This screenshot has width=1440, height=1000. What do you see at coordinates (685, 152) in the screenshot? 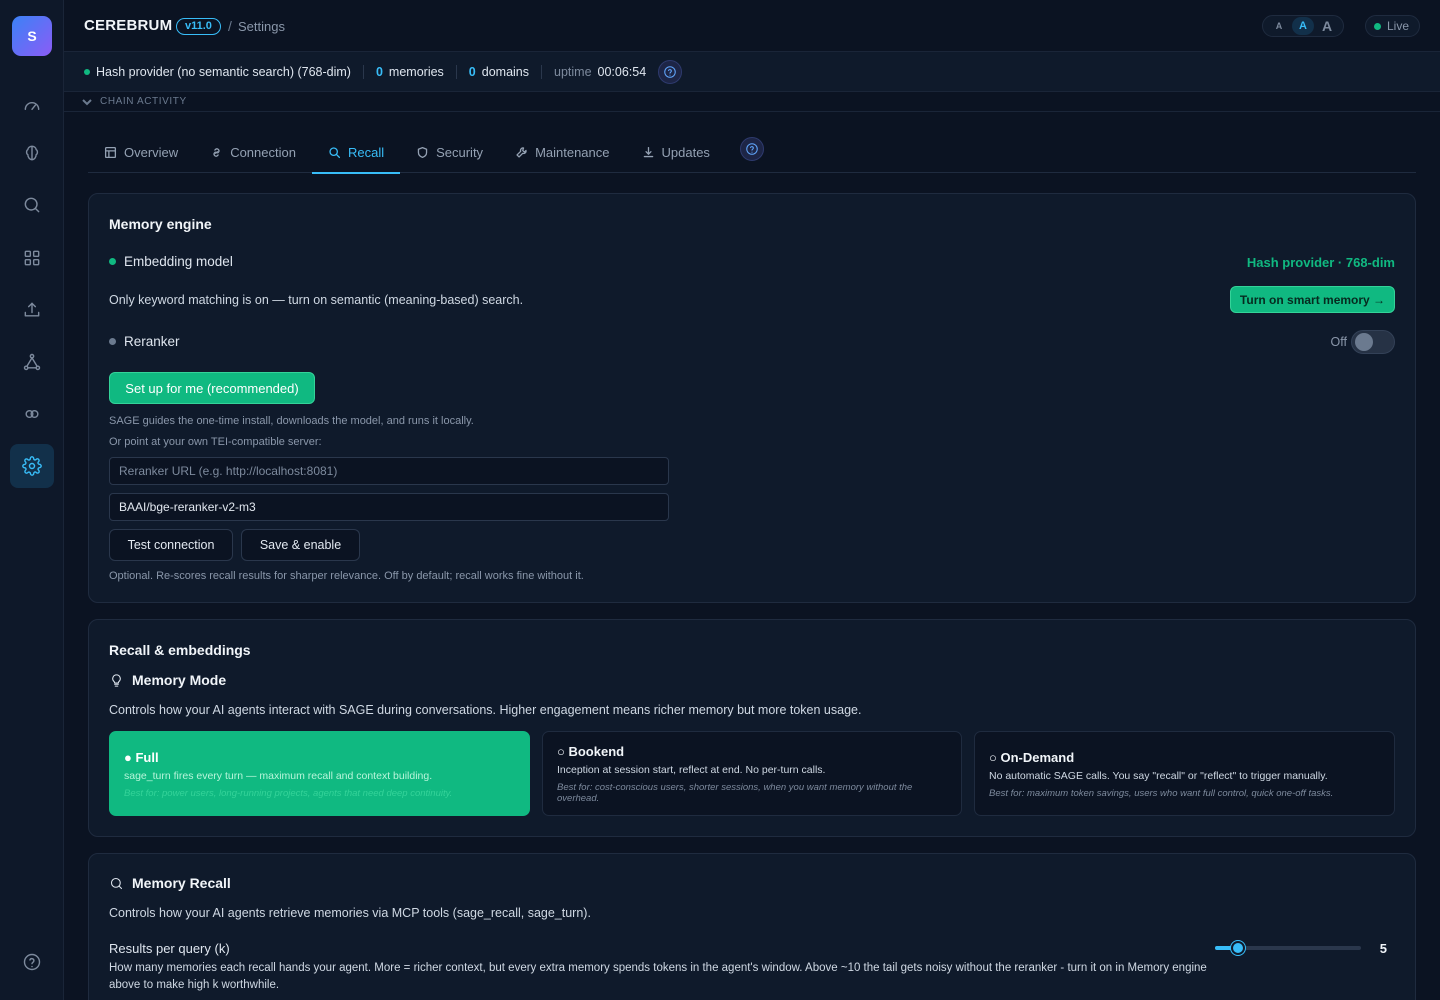
I see `tab-updates-label: Updates` at bounding box center [685, 152].